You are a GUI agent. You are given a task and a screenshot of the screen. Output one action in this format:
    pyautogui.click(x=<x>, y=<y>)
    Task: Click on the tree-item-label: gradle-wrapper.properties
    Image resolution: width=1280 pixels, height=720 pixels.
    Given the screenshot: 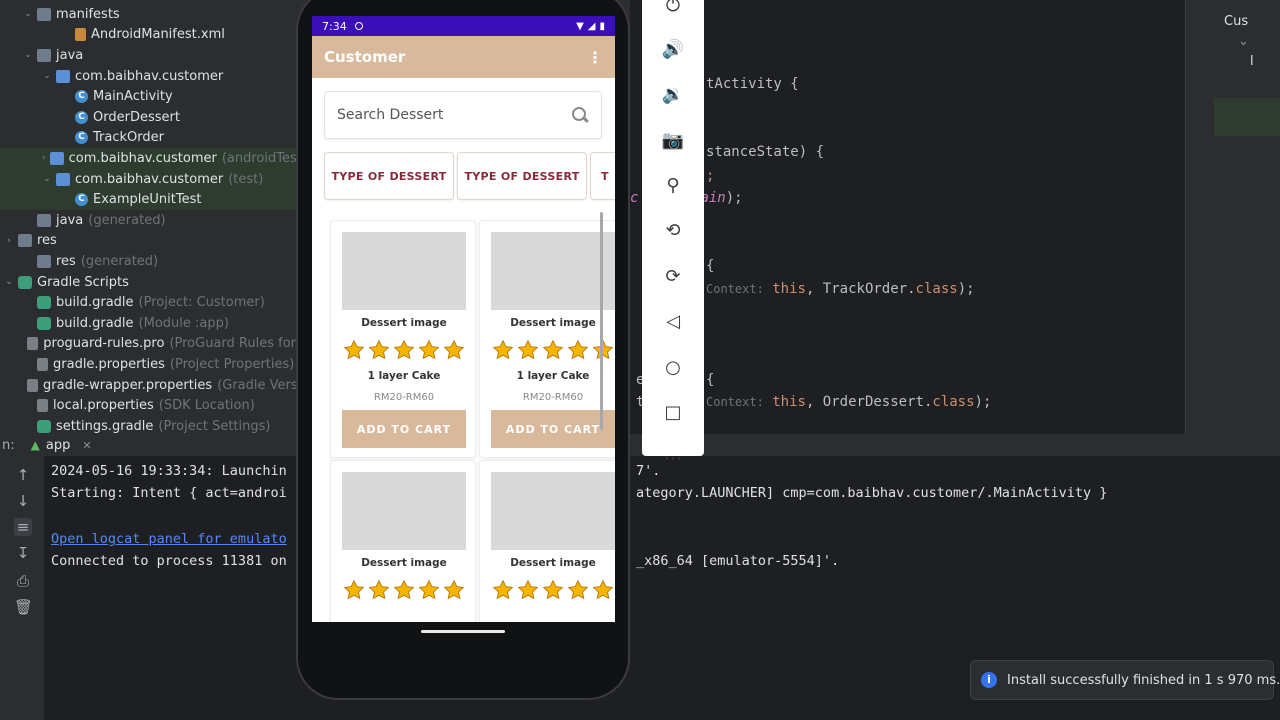 What is the action you would take?
    pyautogui.click(x=128, y=385)
    